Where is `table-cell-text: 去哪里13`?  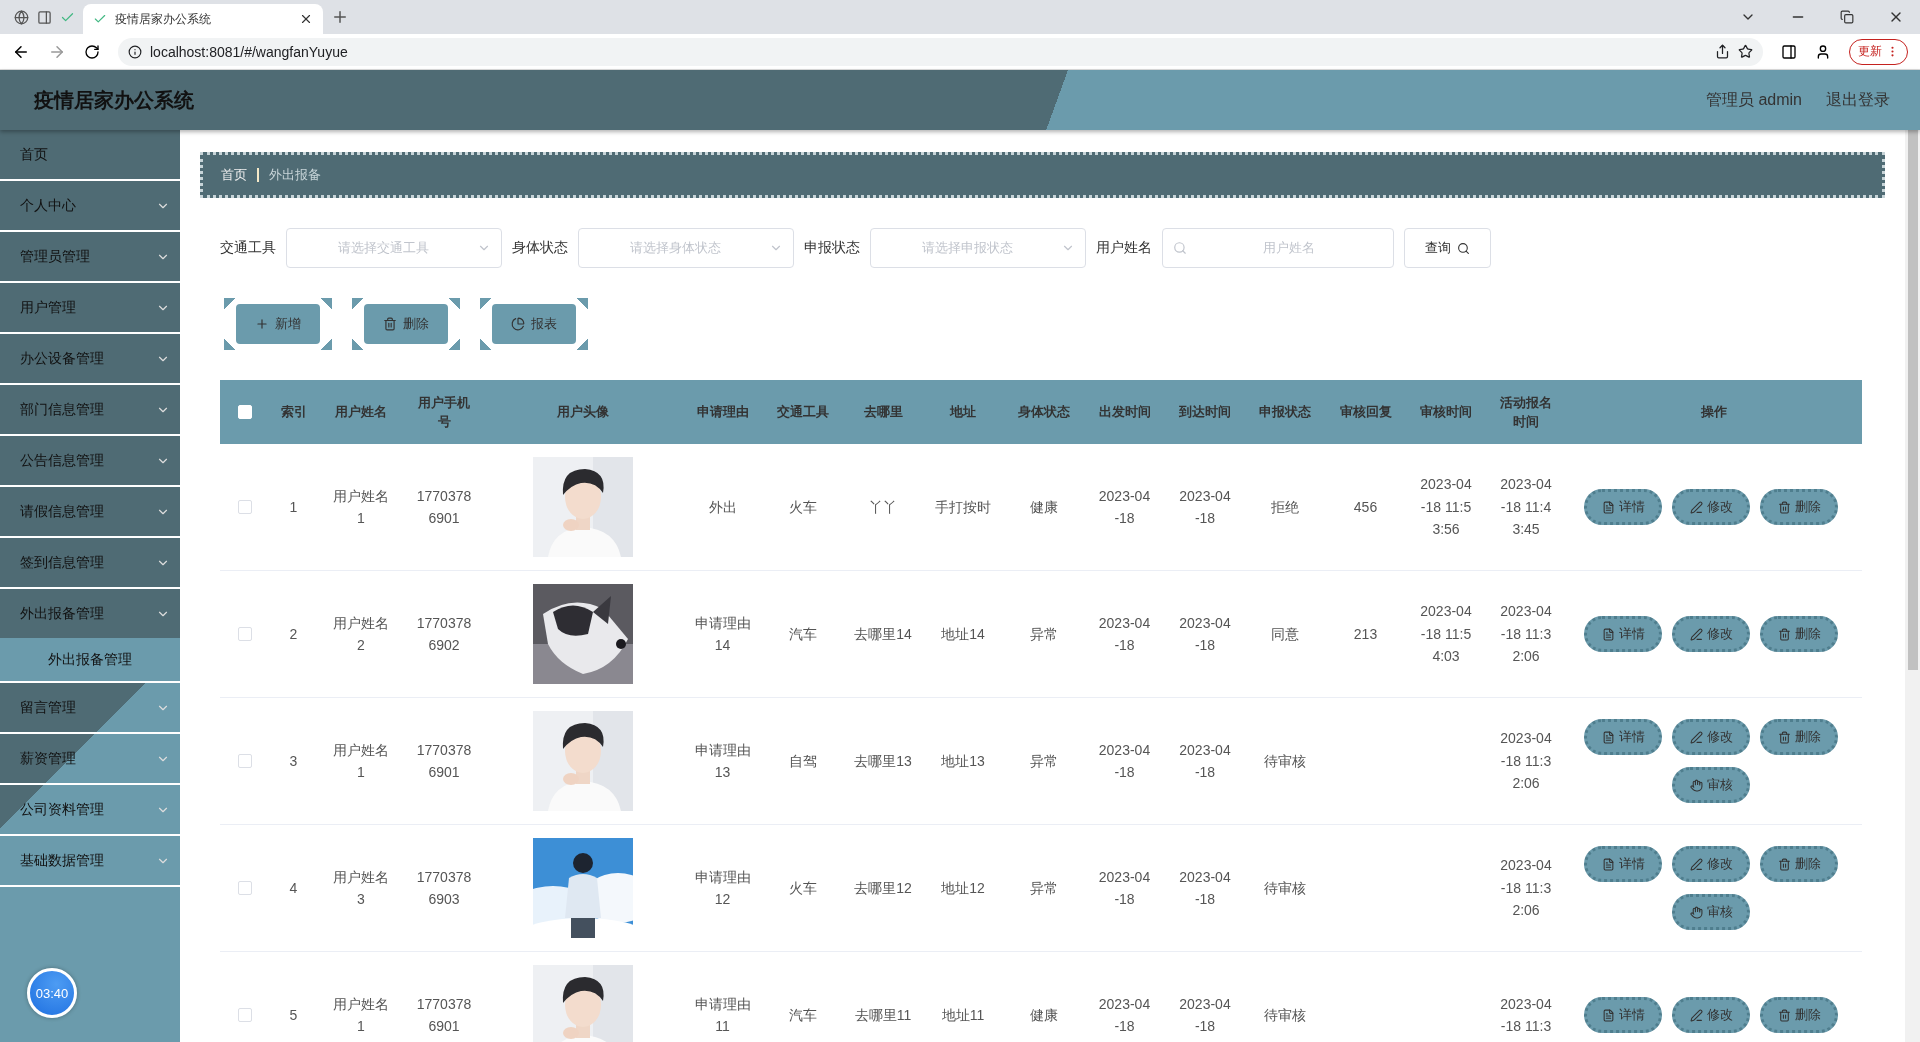
table-cell-text: 去哪里13 is located at coordinates (883, 761).